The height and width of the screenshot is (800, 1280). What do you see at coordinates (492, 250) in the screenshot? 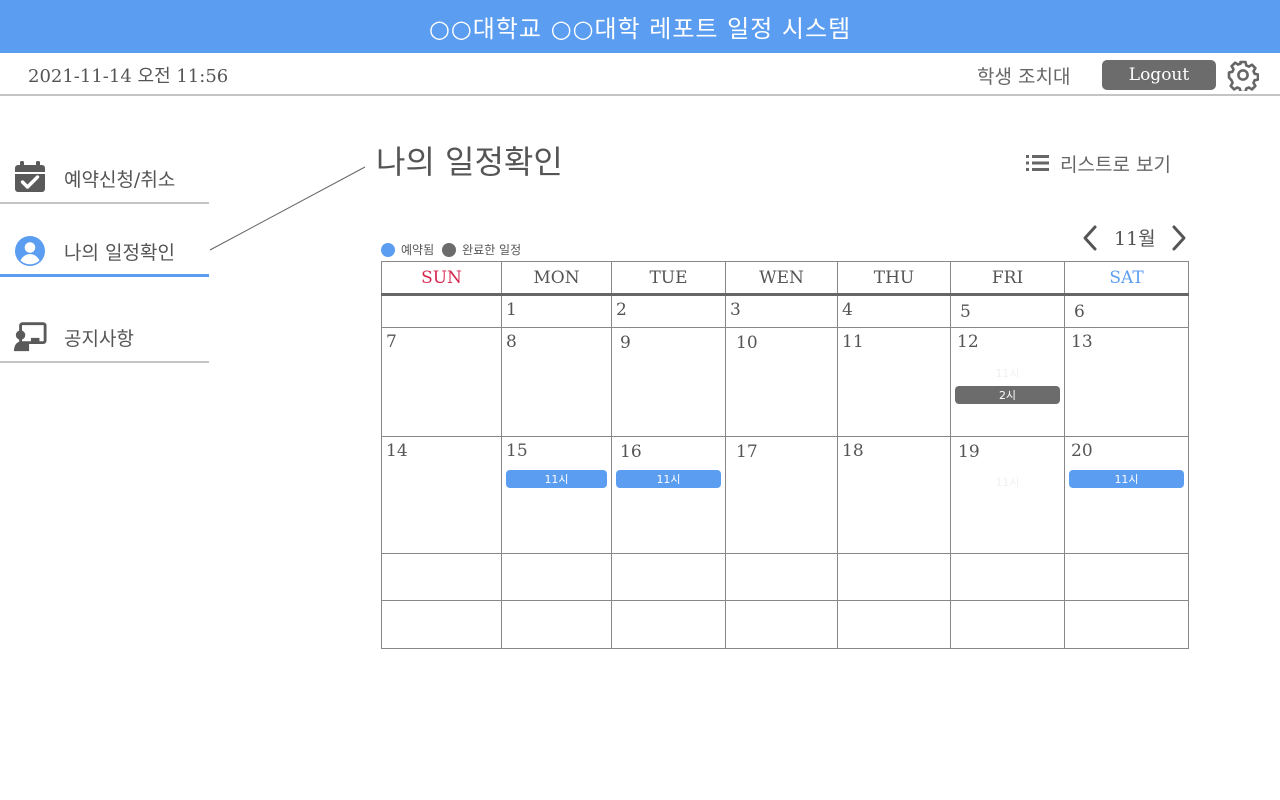
I see `legend-completed-label: 완료한 일정` at bounding box center [492, 250].